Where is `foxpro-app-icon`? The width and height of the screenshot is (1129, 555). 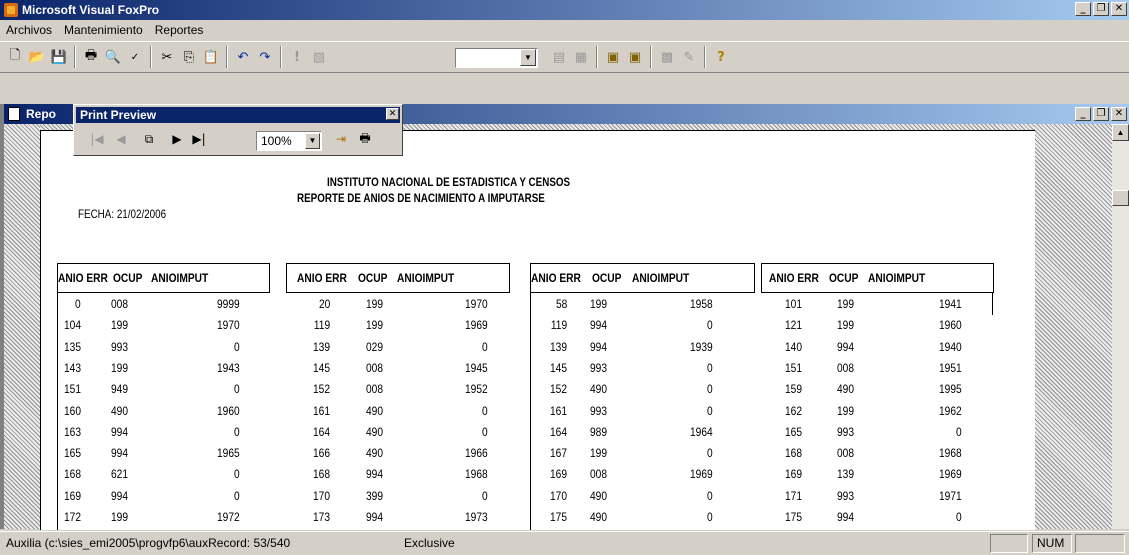 foxpro-app-icon is located at coordinates (11, 10).